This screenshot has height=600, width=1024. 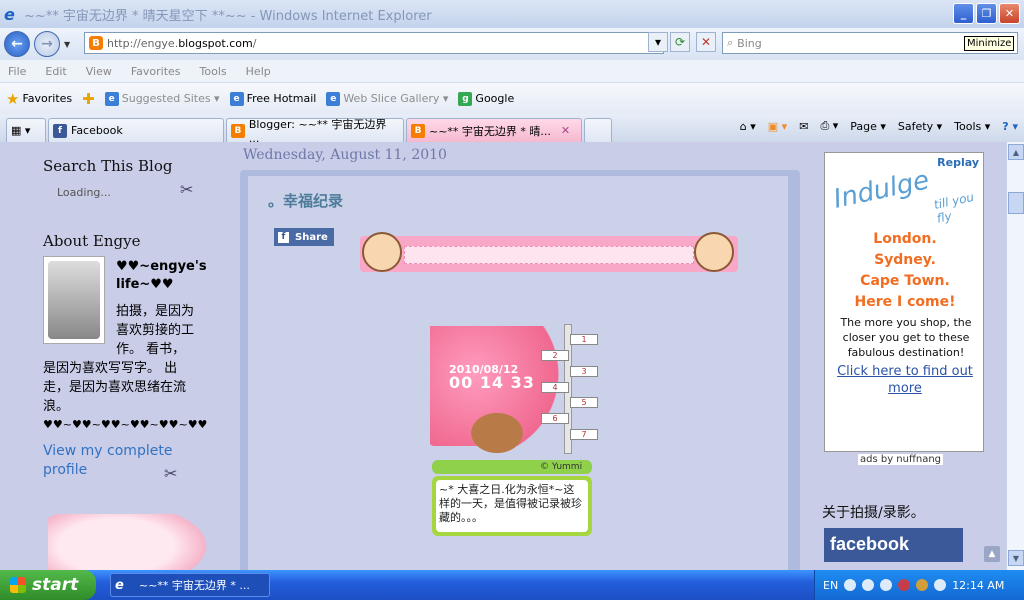 I want to click on favorites-button: ★ Favorites, so click(x=39, y=99).